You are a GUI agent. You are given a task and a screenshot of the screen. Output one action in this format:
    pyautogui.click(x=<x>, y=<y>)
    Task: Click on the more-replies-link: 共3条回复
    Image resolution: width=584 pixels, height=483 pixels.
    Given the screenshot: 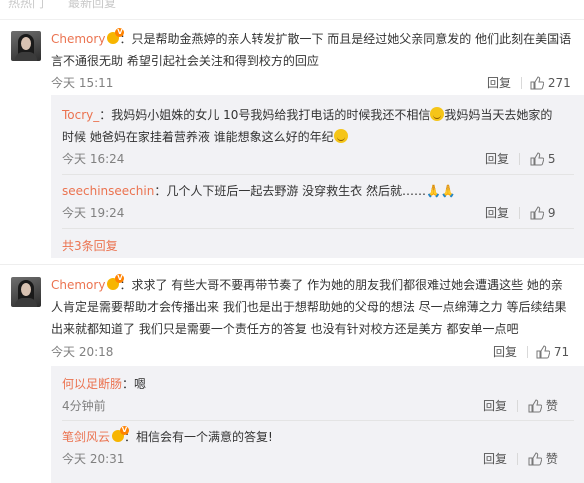 What is the action you would take?
    pyautogui.click(x=90, y=246)
    